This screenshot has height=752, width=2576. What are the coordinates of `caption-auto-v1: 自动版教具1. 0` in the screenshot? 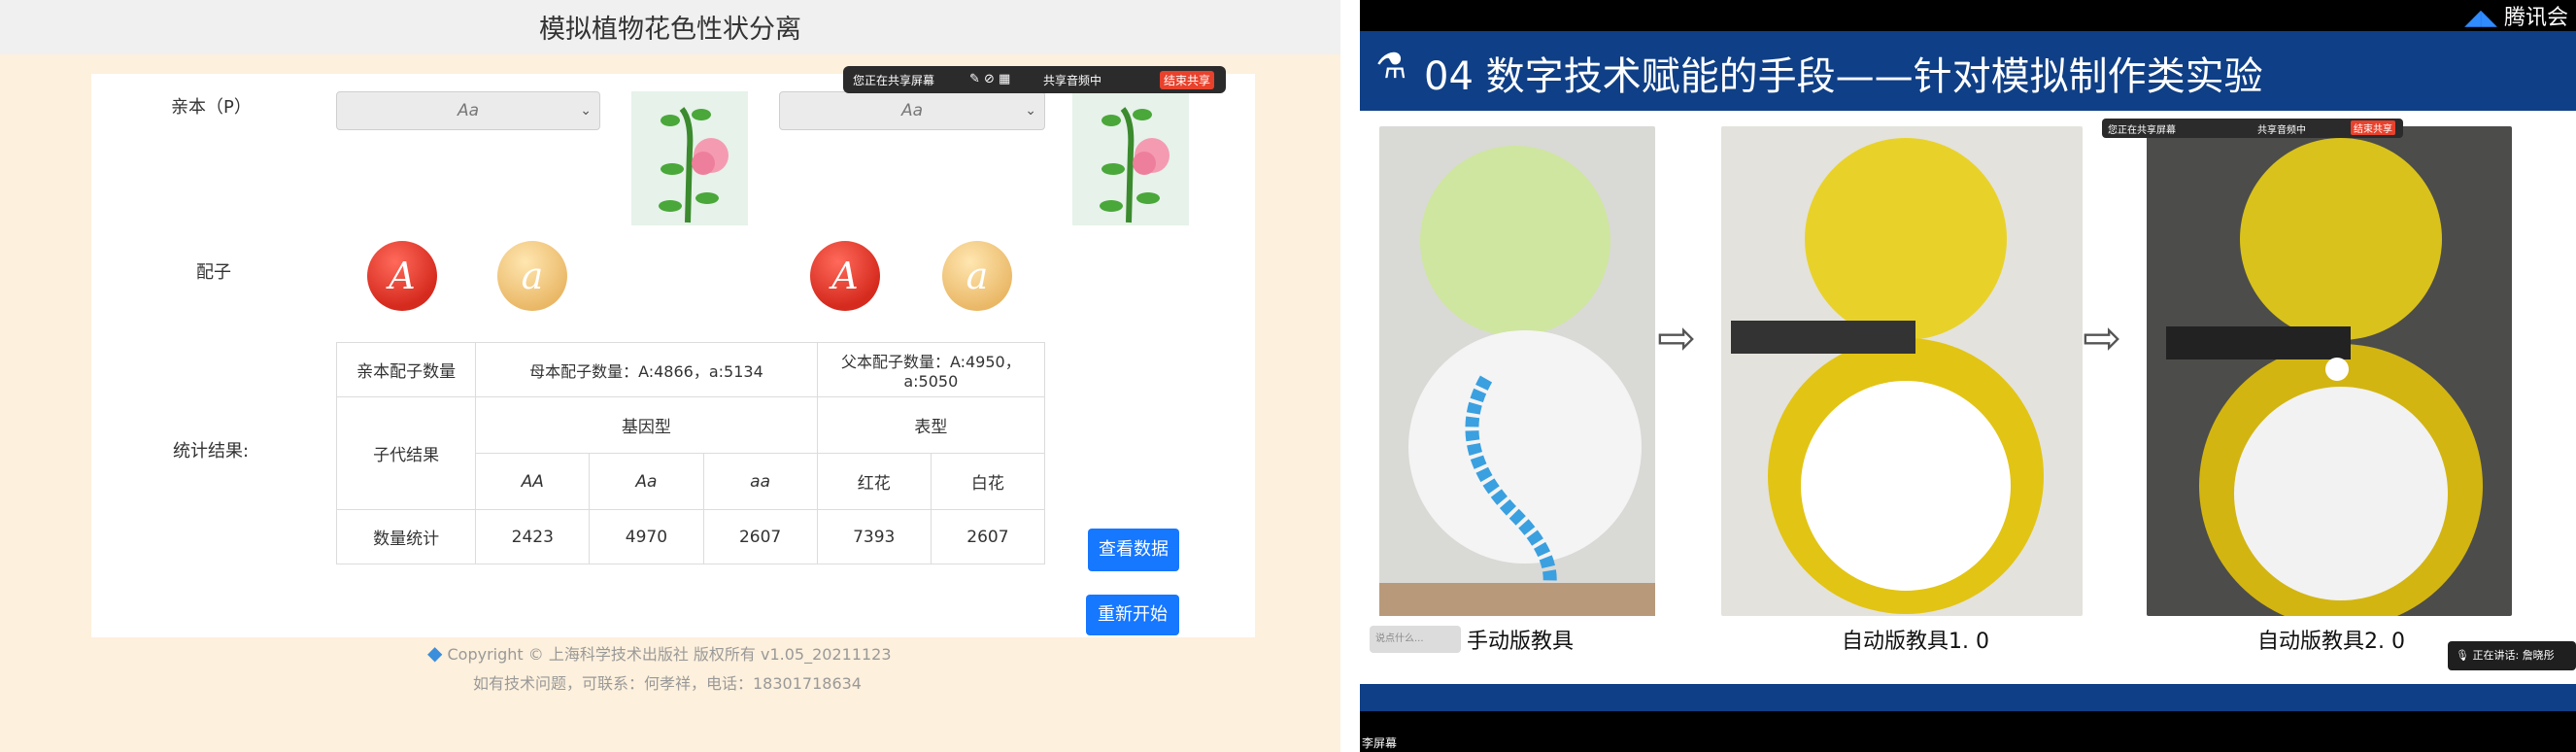 It's located at (1915, 642).